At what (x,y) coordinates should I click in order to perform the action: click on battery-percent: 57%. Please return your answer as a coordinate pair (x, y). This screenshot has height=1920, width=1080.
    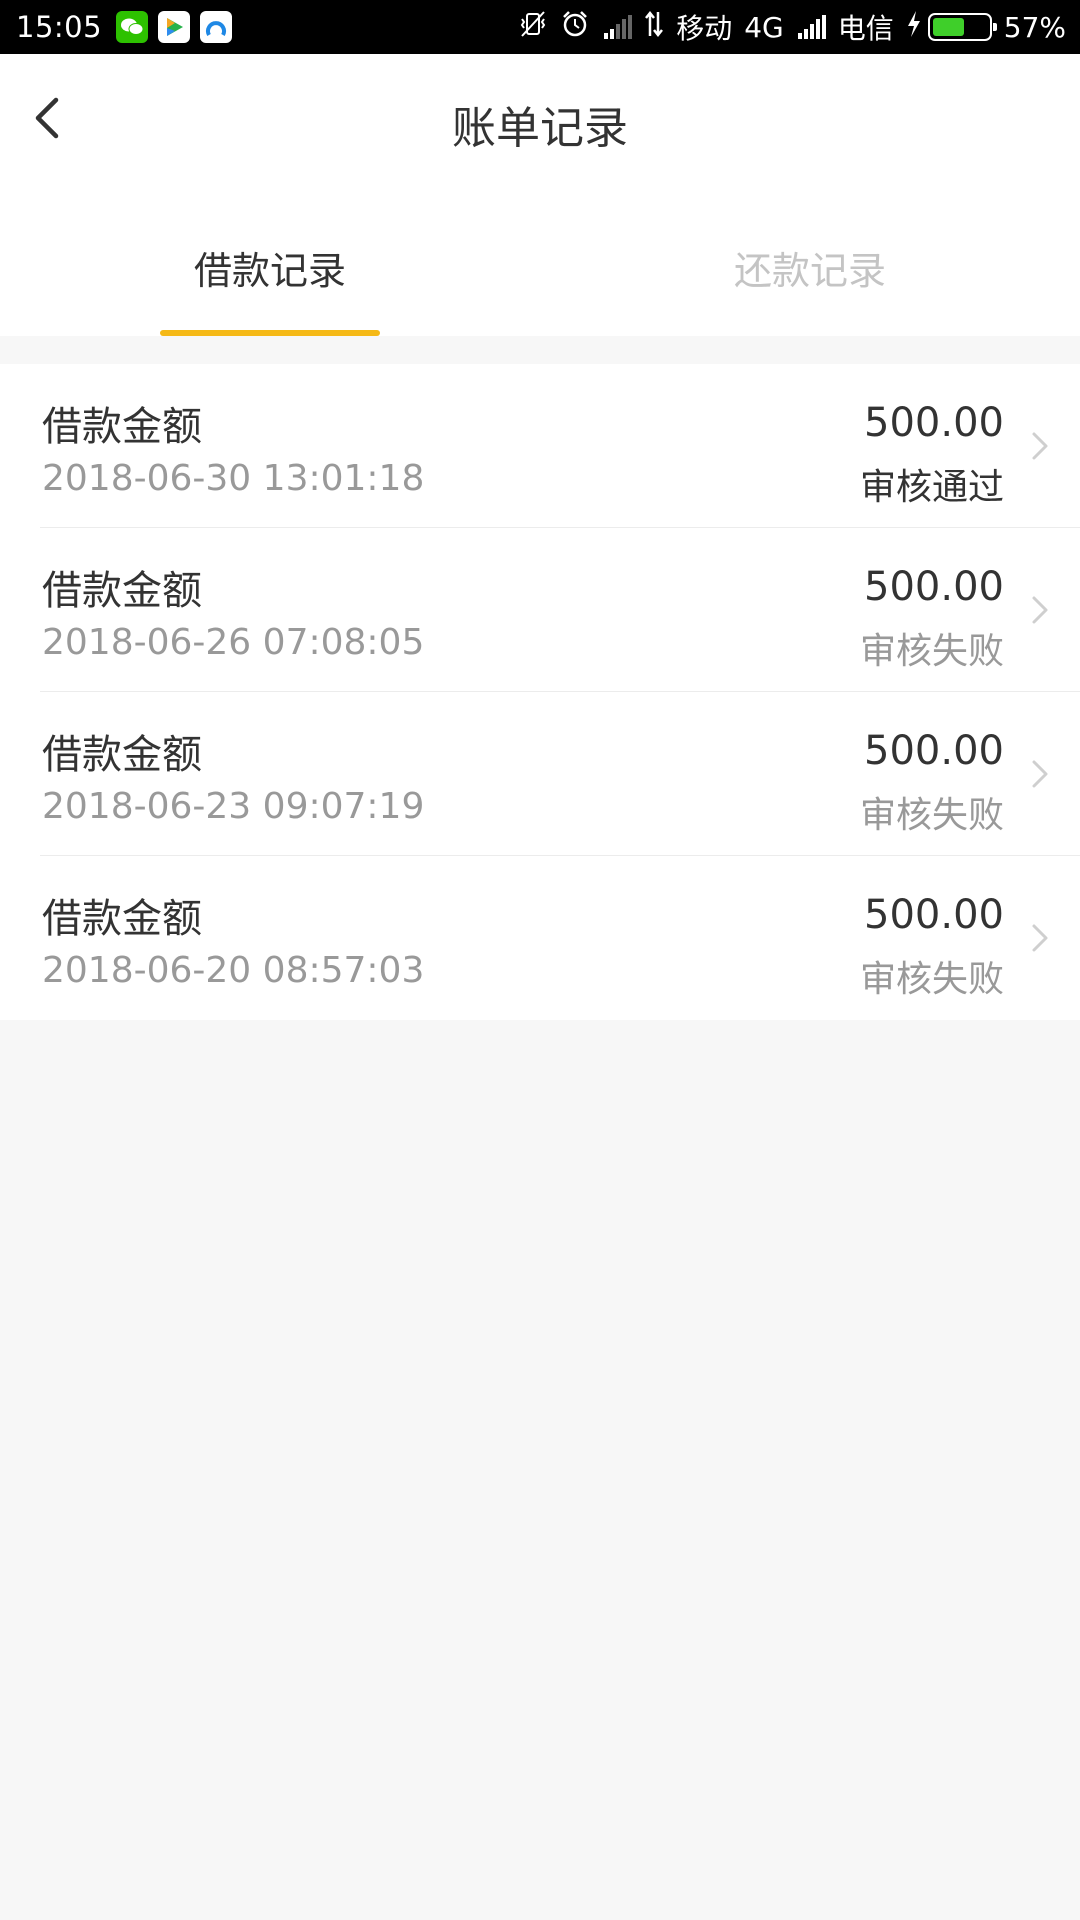
    Looking at the image, I should click on (1034, 27).